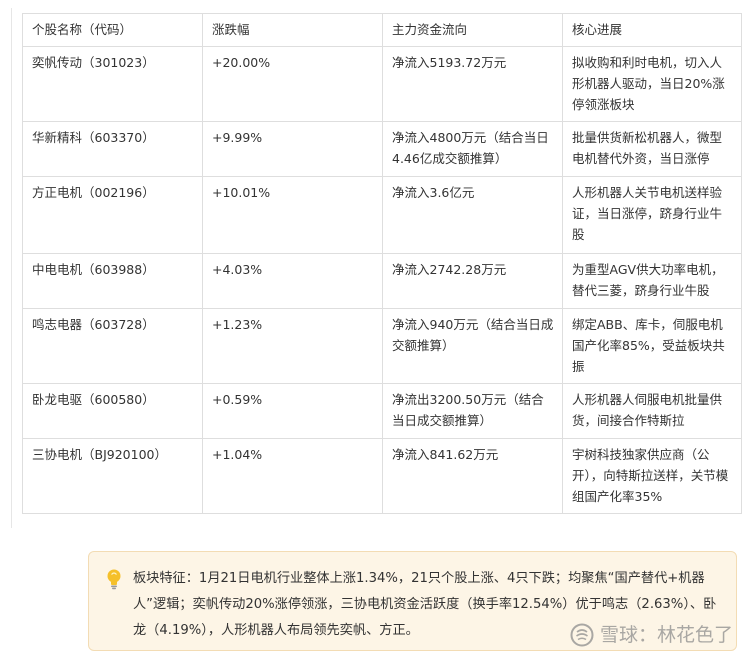 The width and height of the screenshot is (751, 657). What do you see at coordinates (652, 346) in the screenshot?
I see `cell-core-progress: 绑定ABB、库卡，伺服电机国产化率85%，受益板块共振` at bounding box center [652, 346].